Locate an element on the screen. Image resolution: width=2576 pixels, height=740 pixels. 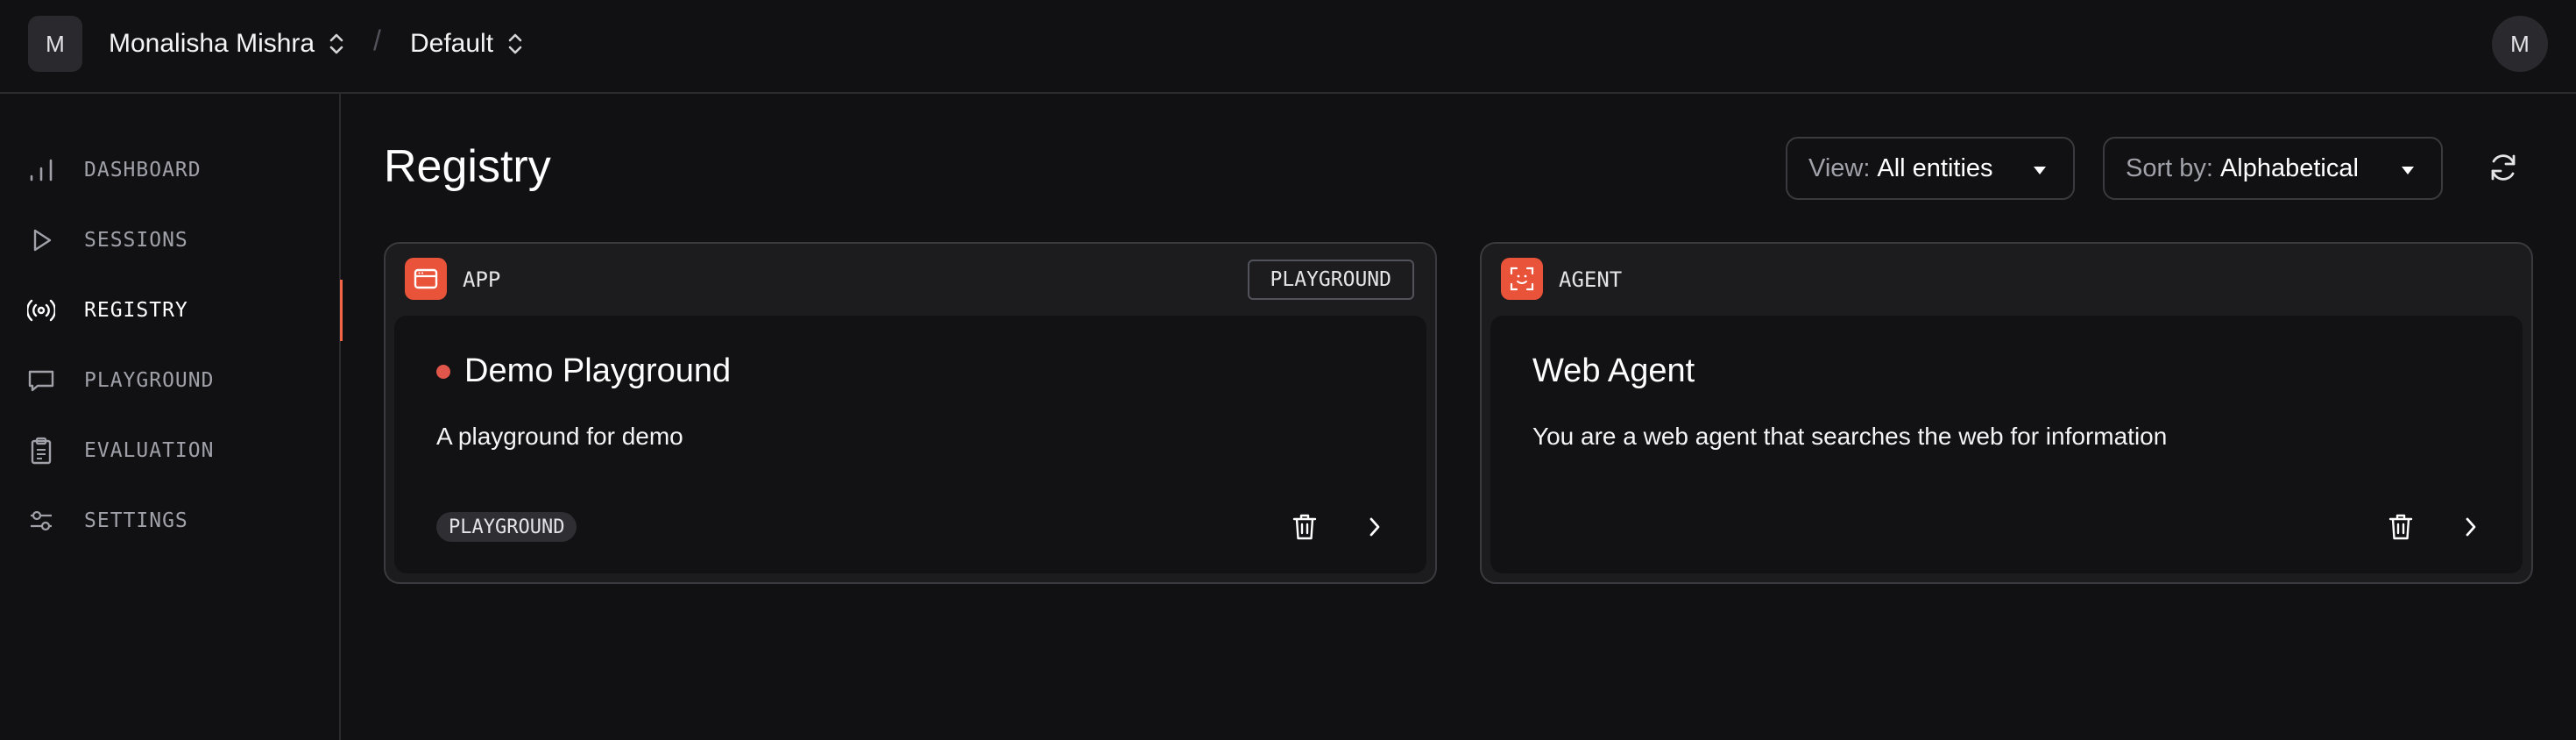
play-icon is located at coordinates (41, 240).